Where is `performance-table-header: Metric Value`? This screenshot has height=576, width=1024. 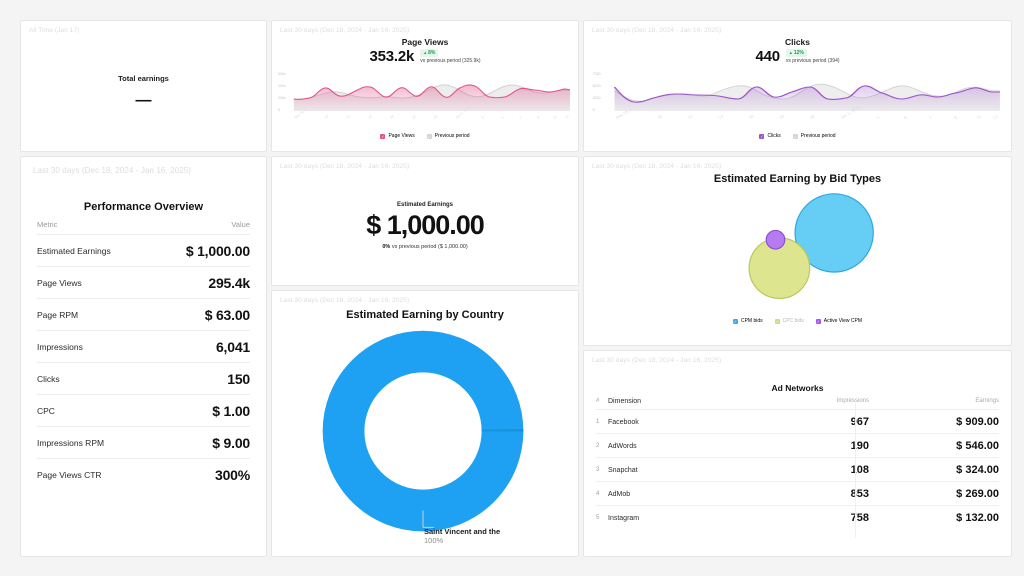 performance-table-header: Metric Value is located at coordinates (143, 224).